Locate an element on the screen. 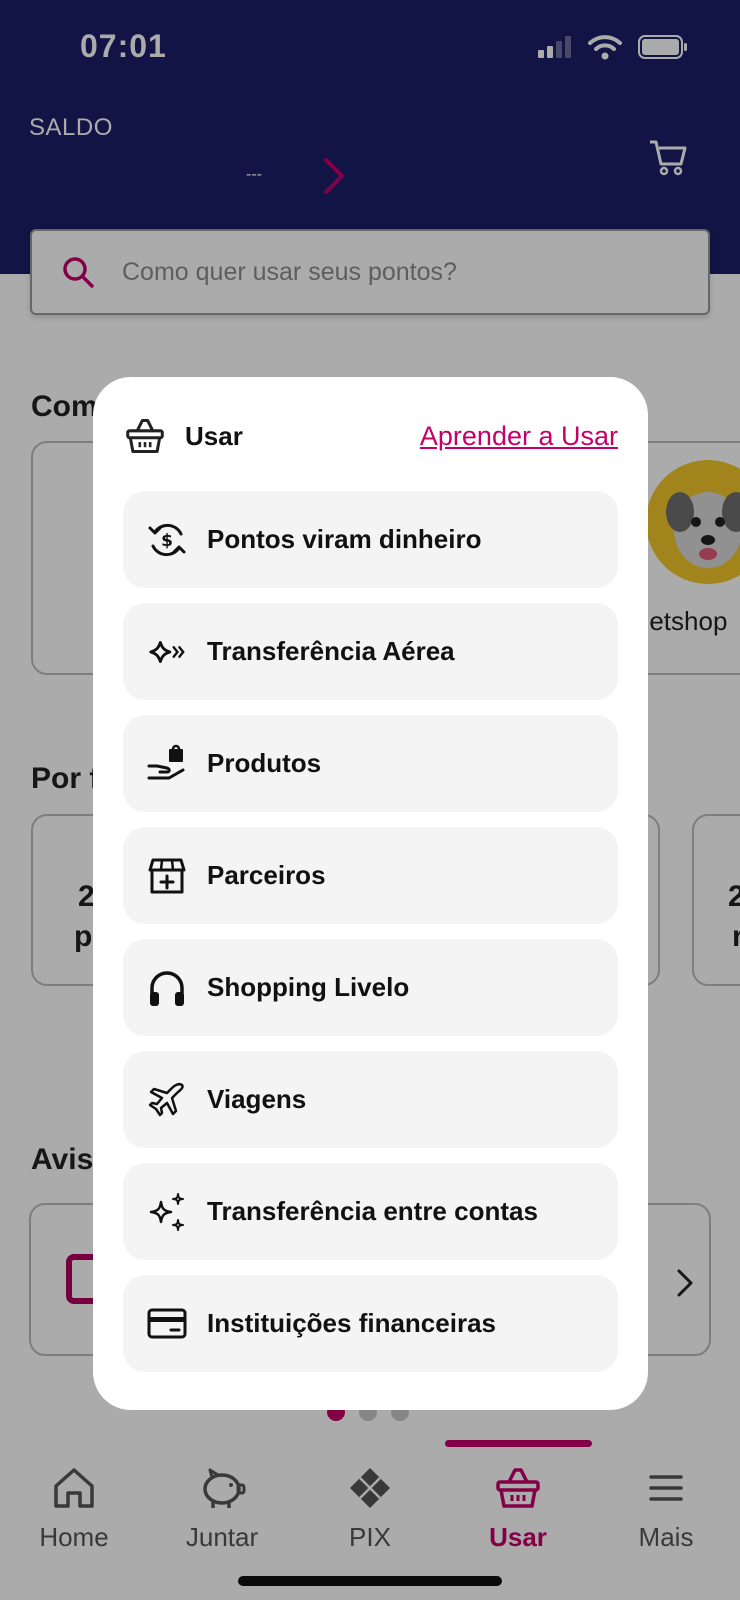 This screenshot has width=740, height=1600. option-label: Instituições financeiras is located at coordinates (351, 1323).